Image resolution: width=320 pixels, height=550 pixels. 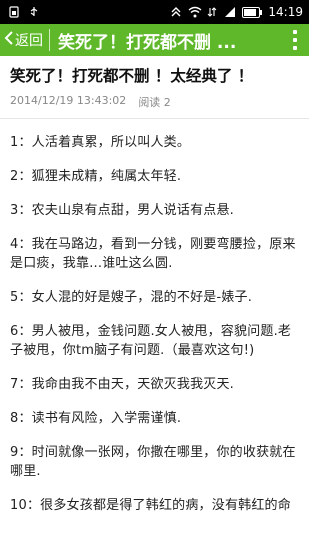 What do you see at coordinates (122, 384) in the screenshot?
I see `paragraph: 7：我命由我不由天，天欲灭我我灭天.` at bounding box center [122, 384].